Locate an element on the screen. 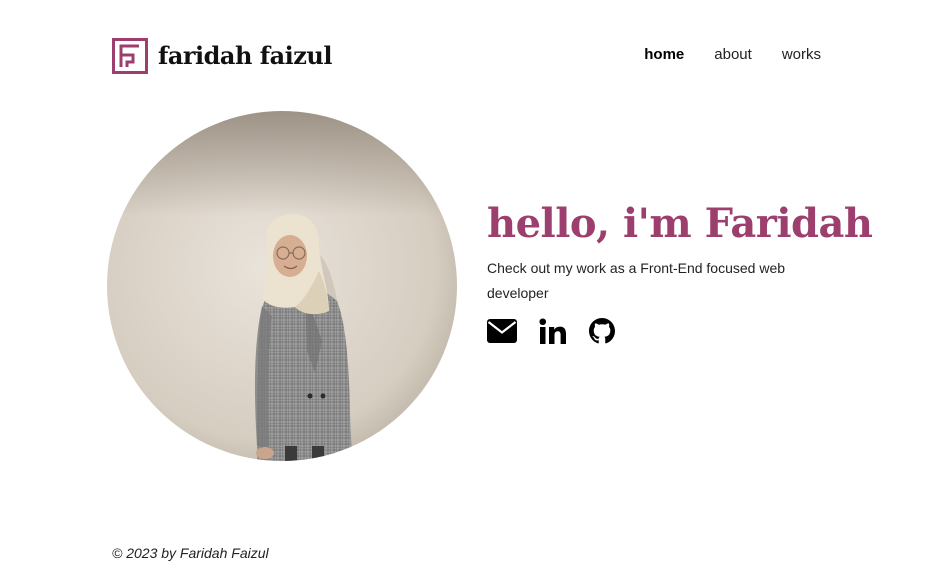 The image size is (943, 586). github-link is located at coordinates (602, 331).